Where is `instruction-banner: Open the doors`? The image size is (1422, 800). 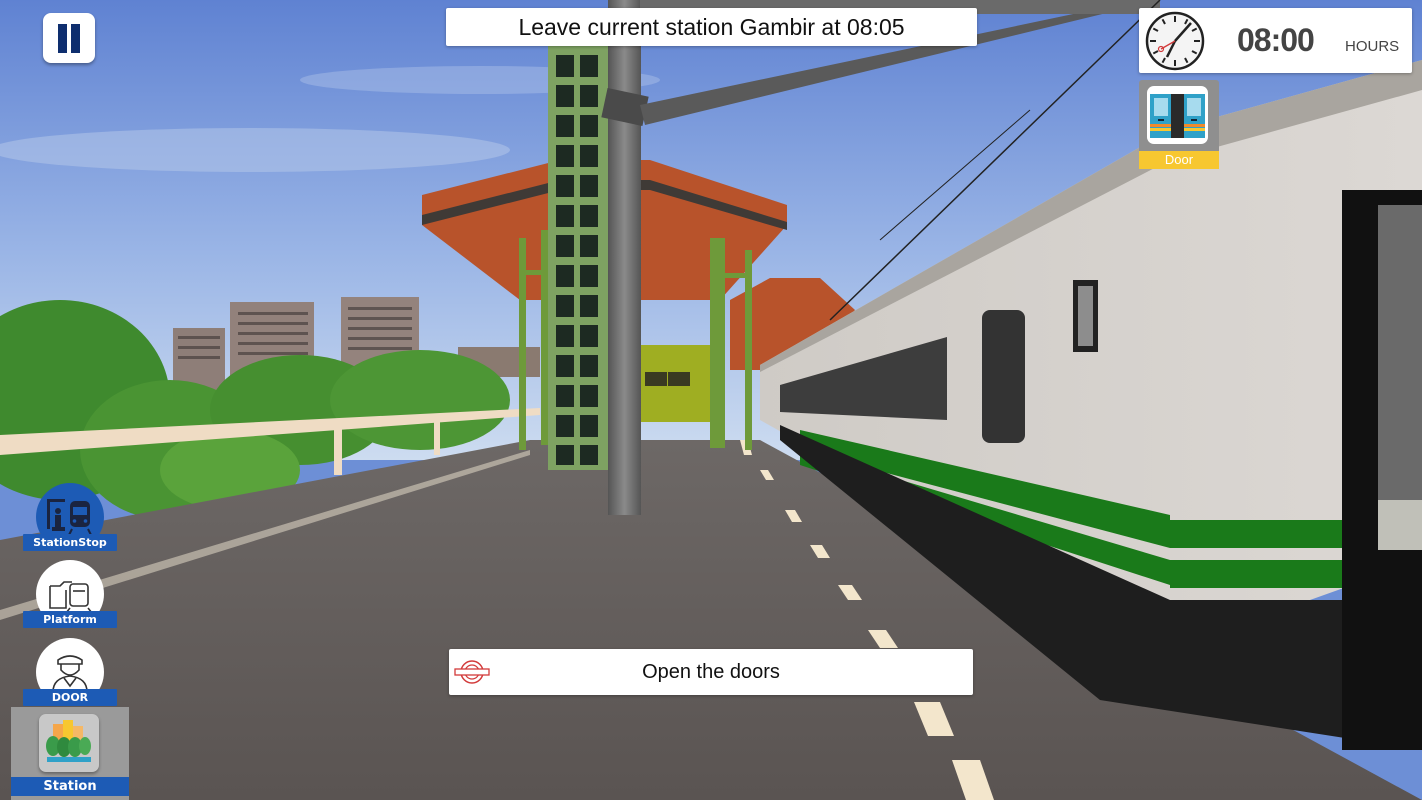
instruction-banner: Open the doors is located at coordinates (711, 672).